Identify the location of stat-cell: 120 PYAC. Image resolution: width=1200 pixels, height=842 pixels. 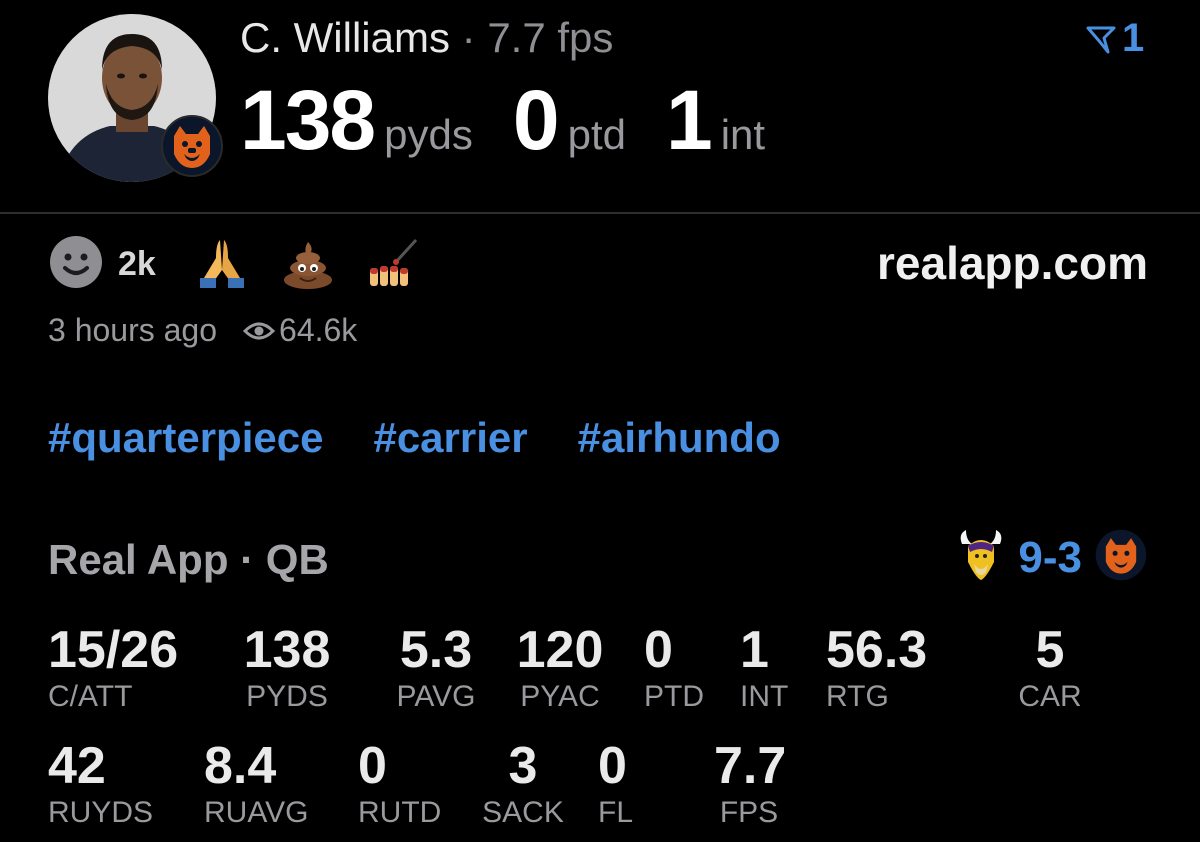
(560, 668).